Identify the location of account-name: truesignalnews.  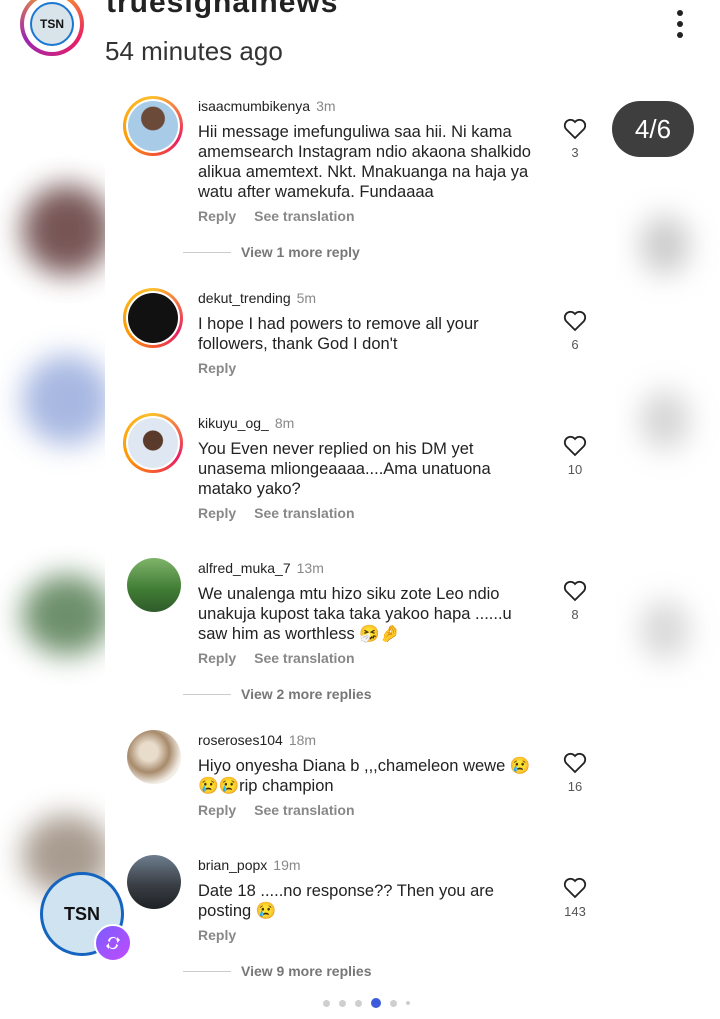
(222, 10).